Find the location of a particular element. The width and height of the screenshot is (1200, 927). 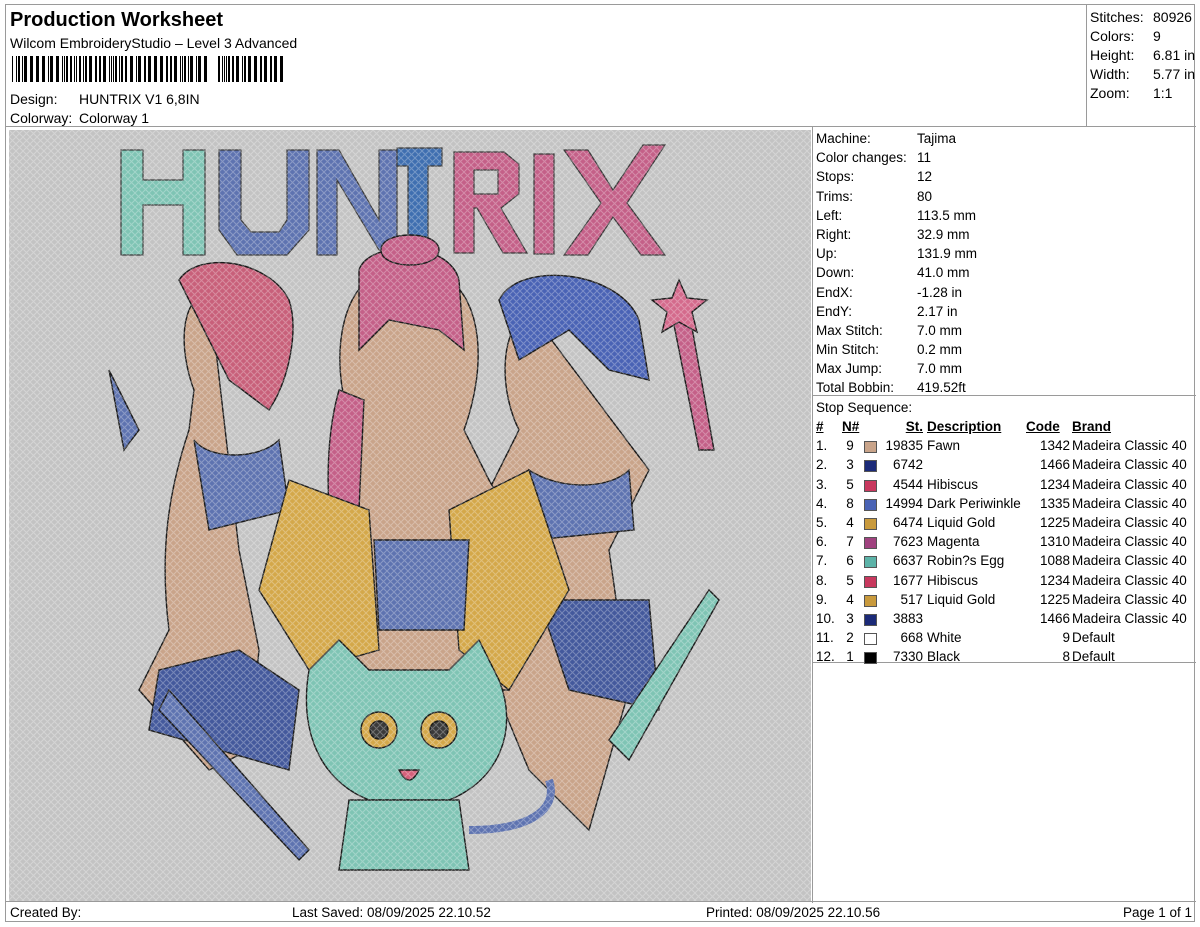

summary-key: Zoom: is located at coordinates (1110, 93).